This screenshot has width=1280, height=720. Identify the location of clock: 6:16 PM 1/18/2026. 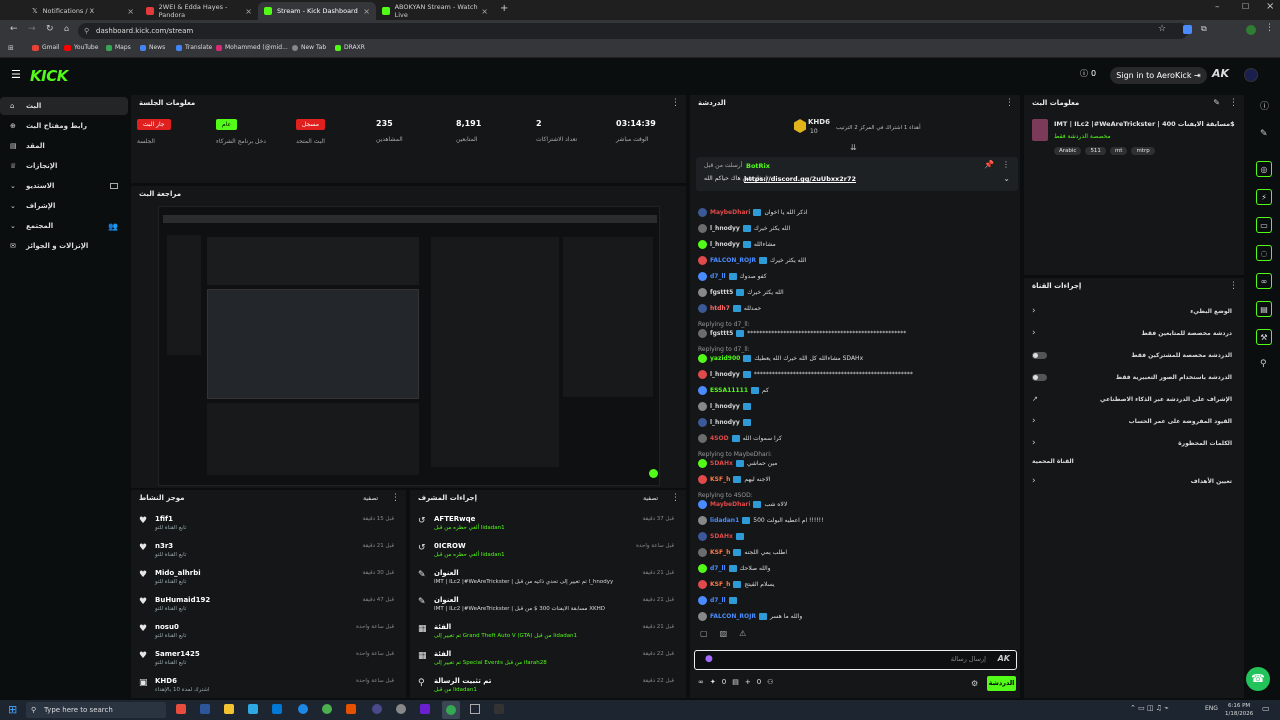
(1239, 710).